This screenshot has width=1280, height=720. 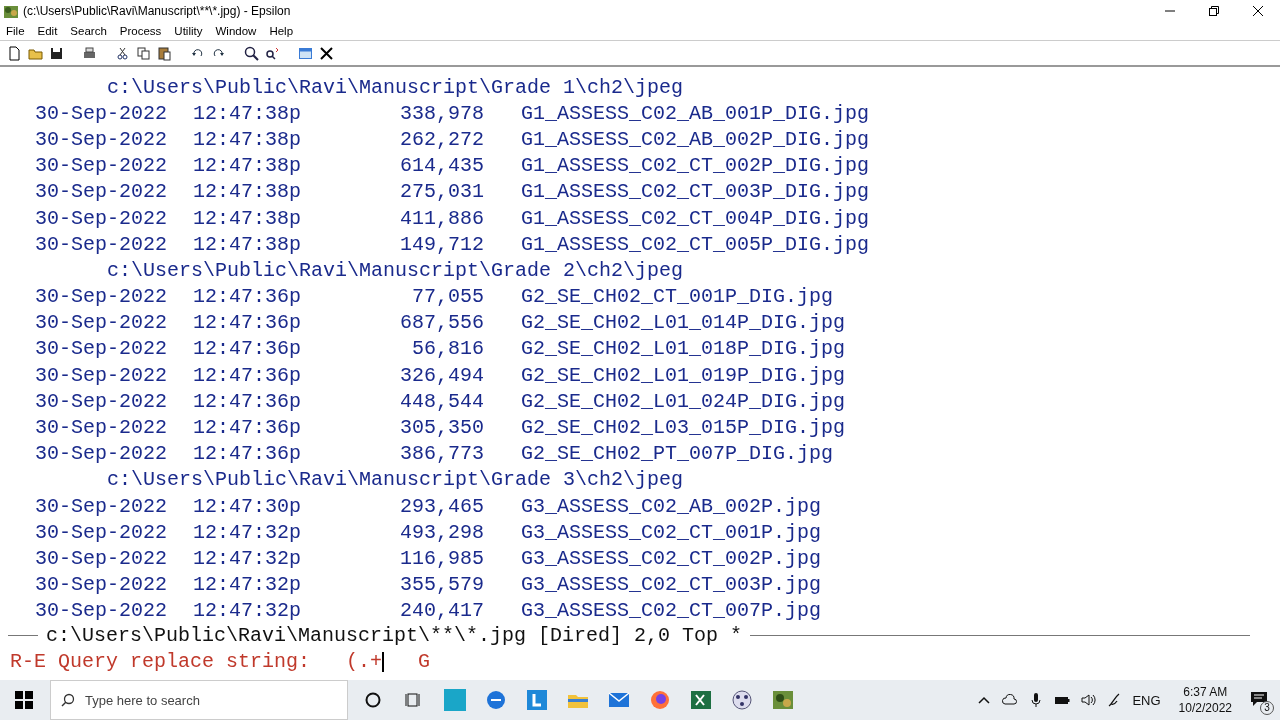 What do you see at coordinates (140, 30) in the screenshot?
I see `menu-item: Process` at bounding box center [140, 30].